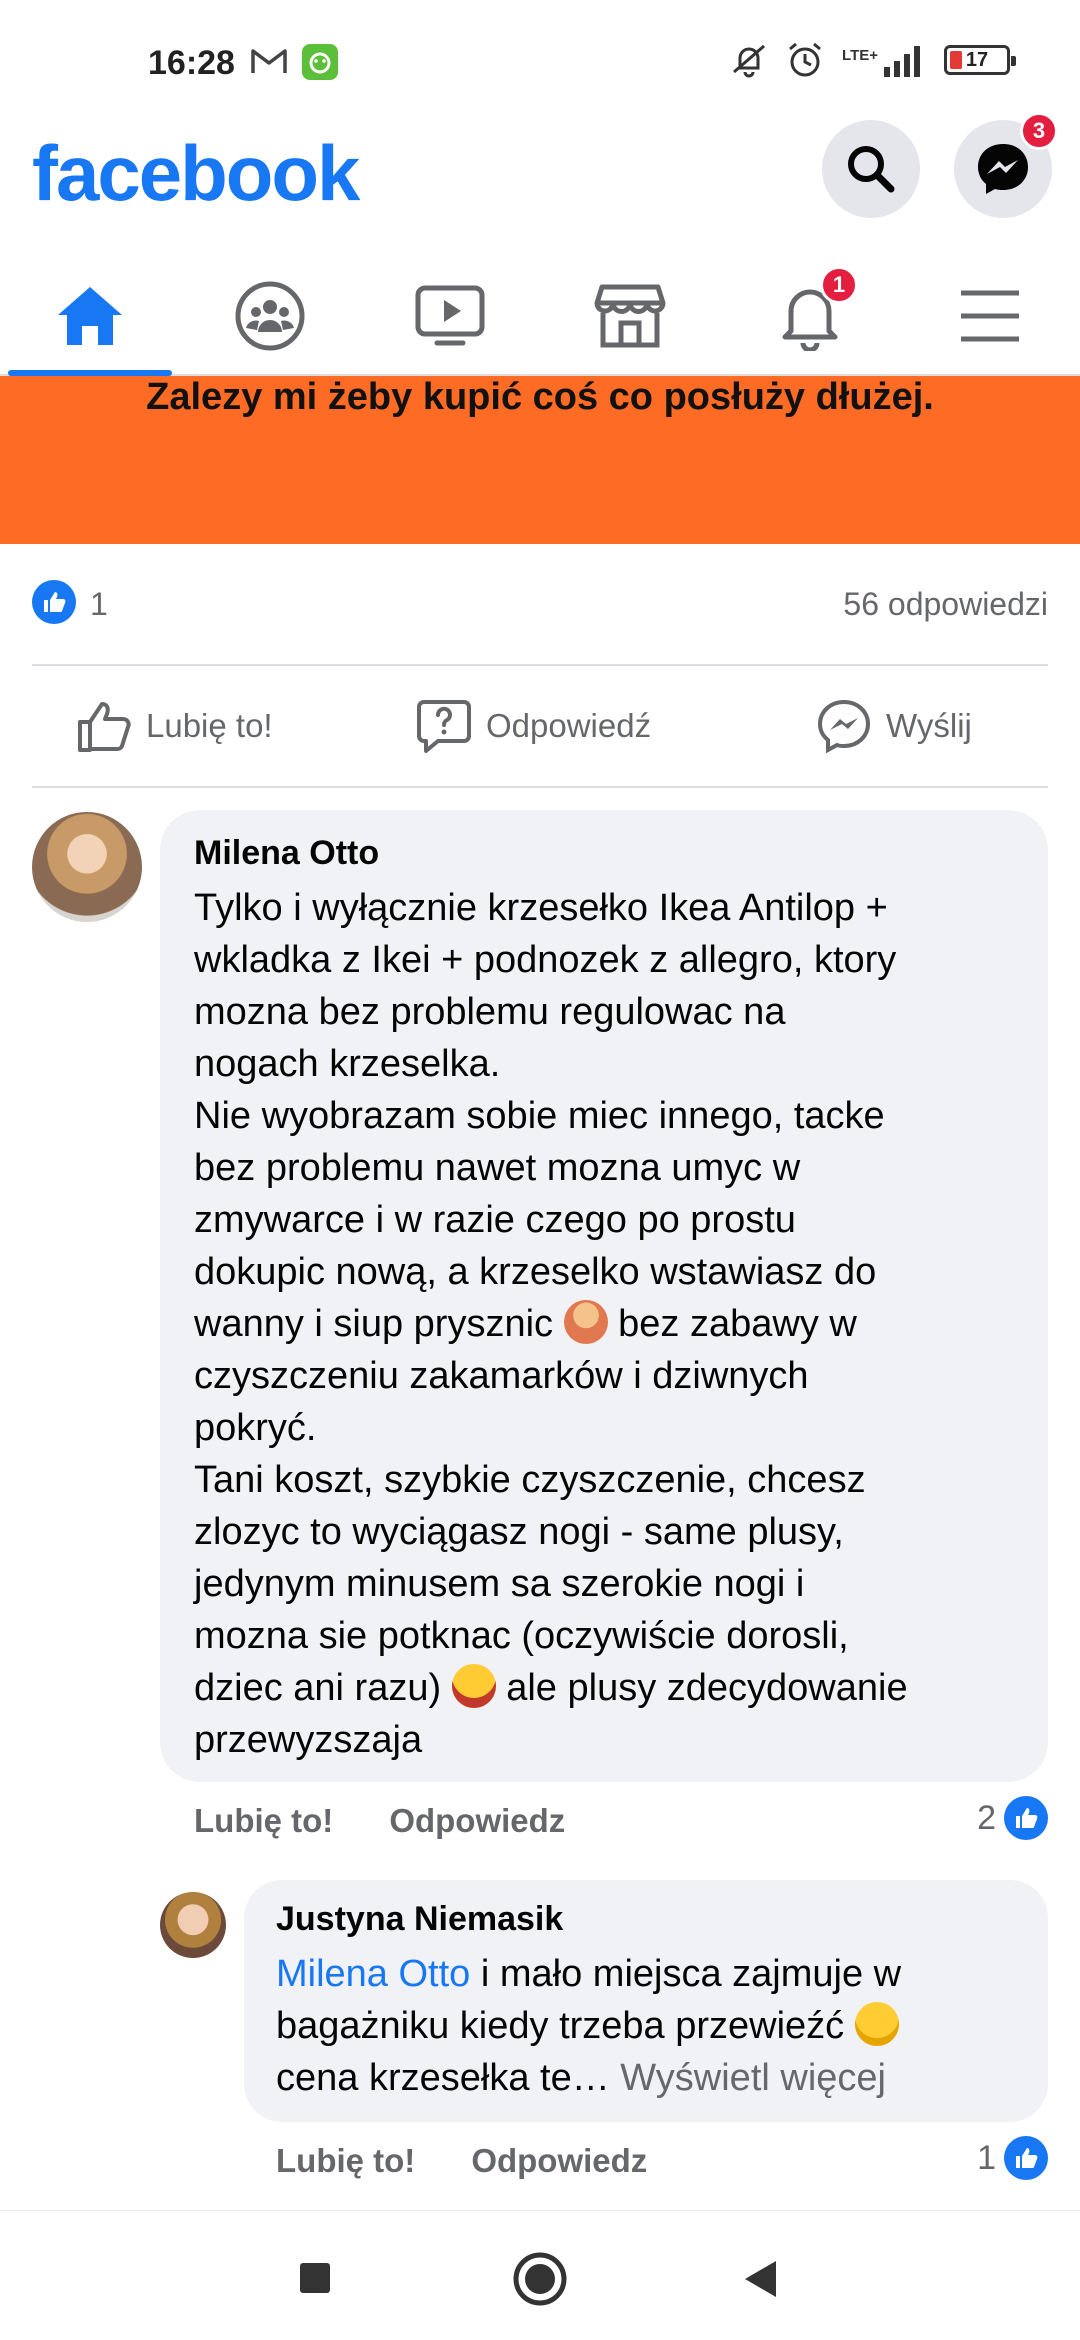 This screenshot has width=1080, height=2340. What do you see at coordinates (585, 1322) in the screenshot?
I see `woman-shrugging-emoji` at bounding box center [585, 1322].